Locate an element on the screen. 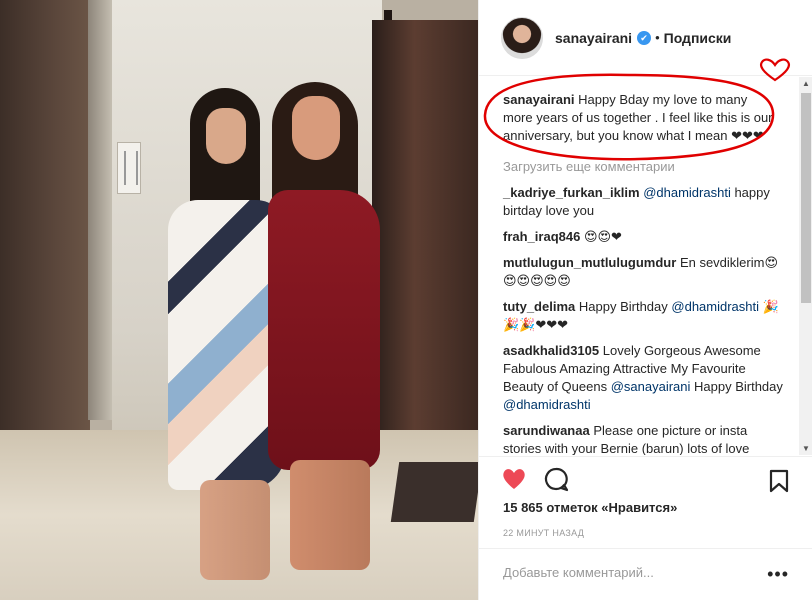 This screenshot has height=600, width=812. post-timestamp: 22 МИНУТ НАЗАД is located at coordinates (543, 533).